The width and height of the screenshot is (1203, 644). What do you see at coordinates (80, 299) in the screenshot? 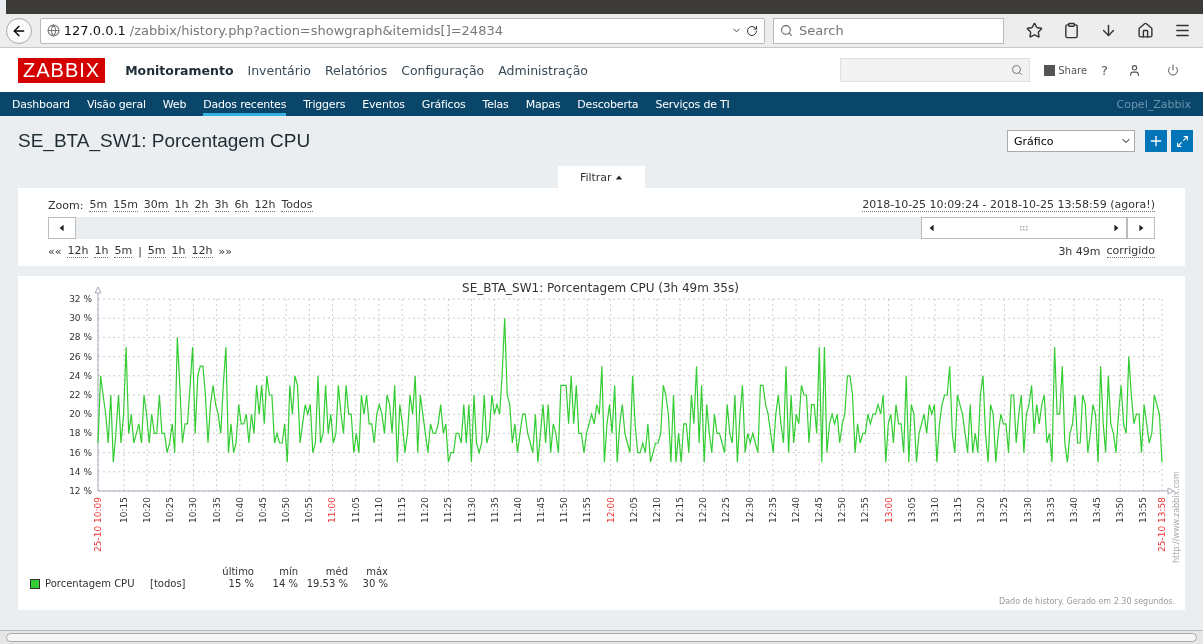
I see `y-tick-label: 32 %` at bounding box center [80, 299].